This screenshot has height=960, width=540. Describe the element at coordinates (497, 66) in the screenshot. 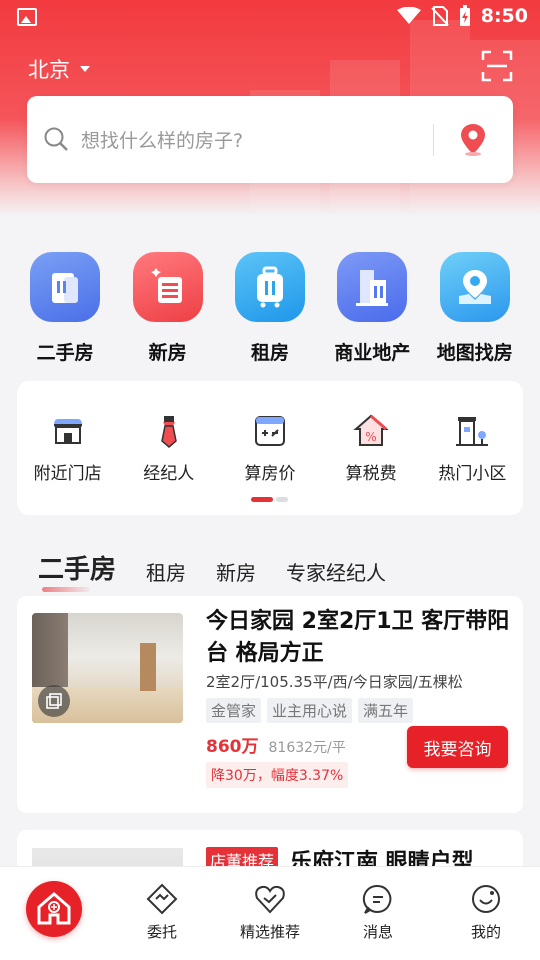

I see `scan-icon` at that location.